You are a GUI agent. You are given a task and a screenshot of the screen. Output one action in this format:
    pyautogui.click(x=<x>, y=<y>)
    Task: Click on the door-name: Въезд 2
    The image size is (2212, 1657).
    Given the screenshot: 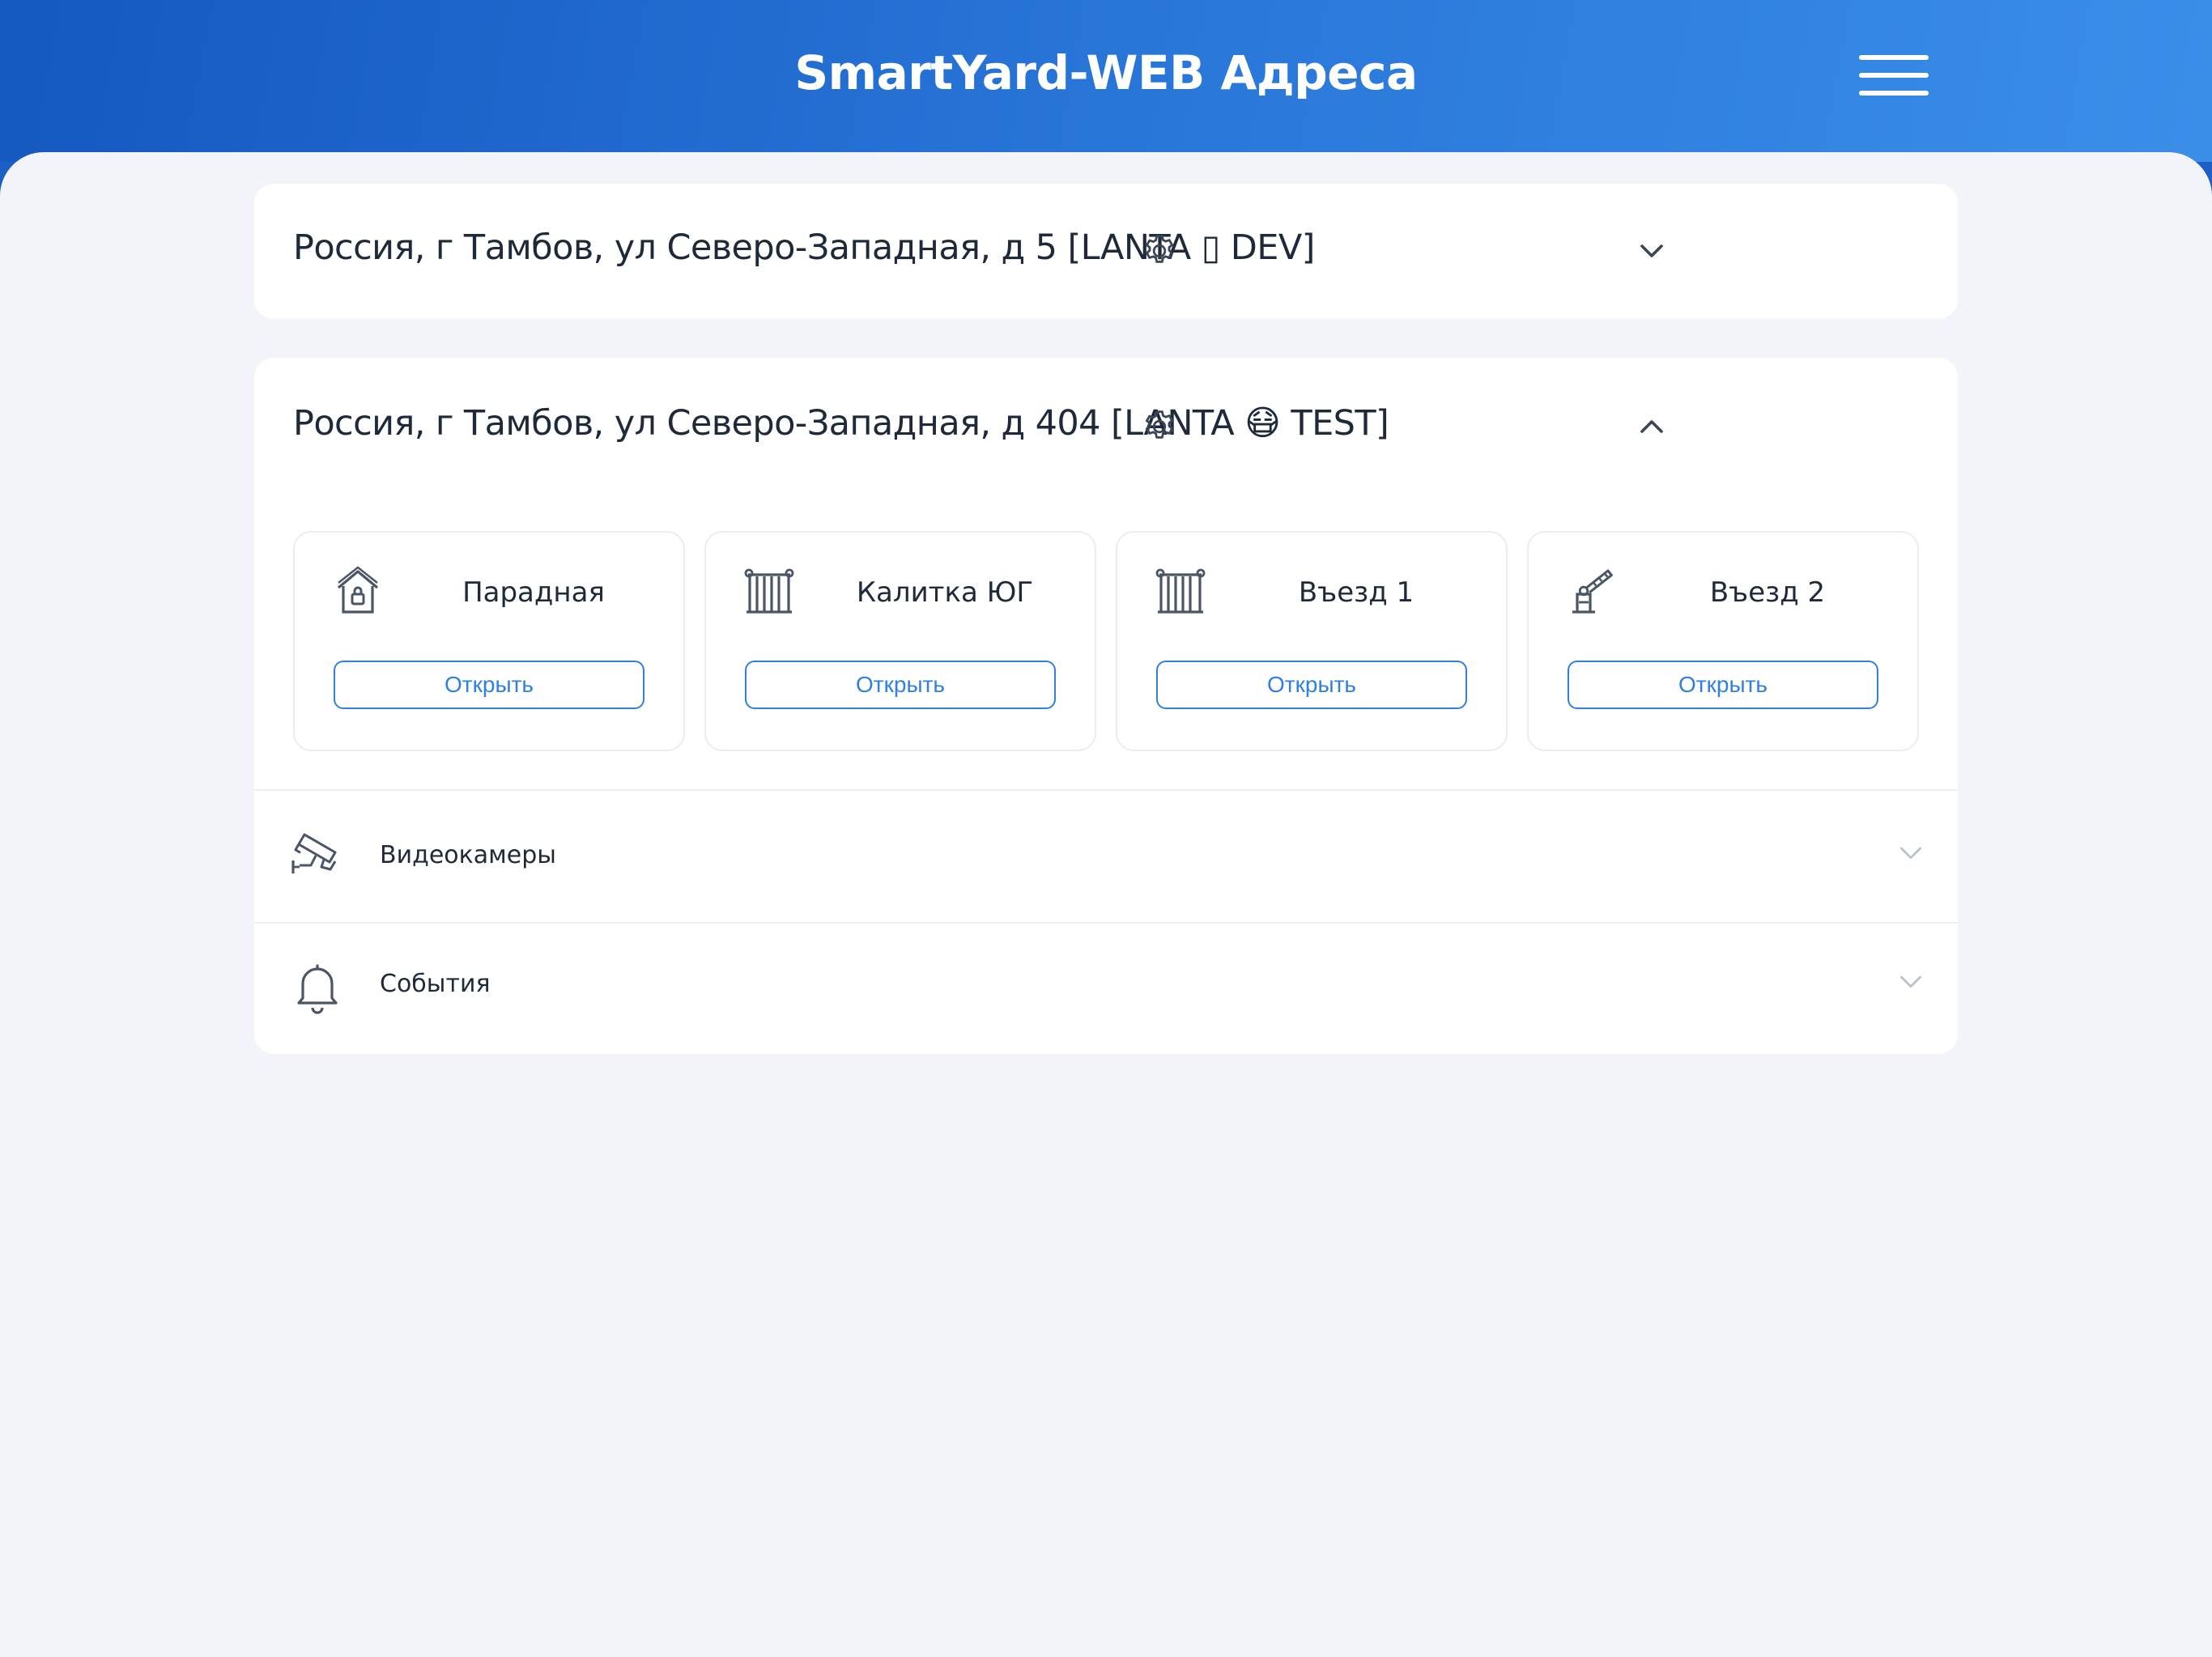 What is the action you would take?
    pyautogui.click(x=1767, y=592)
    